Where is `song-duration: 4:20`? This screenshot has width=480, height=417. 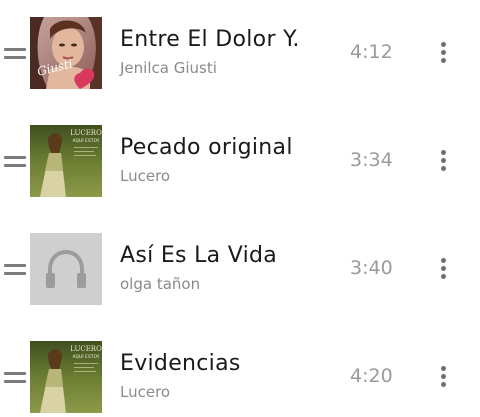
song-duration: 4:20 is located at coordinates (371, 376).